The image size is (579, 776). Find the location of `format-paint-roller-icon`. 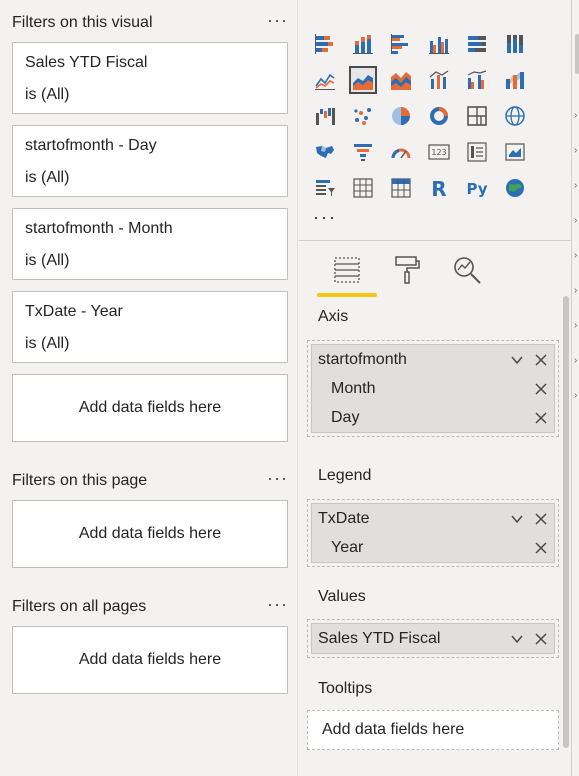

format-paint-roller-icon is located at coordinates (407, 270).